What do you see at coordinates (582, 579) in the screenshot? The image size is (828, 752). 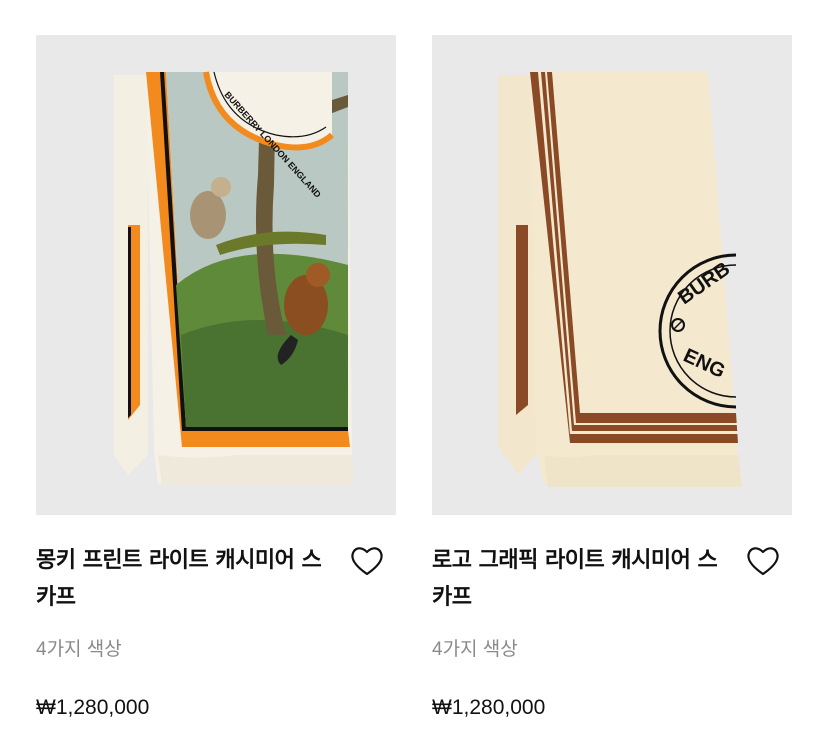 I see `product-title: 로고 그래픽 라이트 캐시미어 스카프` at bounding box center [582, 579].